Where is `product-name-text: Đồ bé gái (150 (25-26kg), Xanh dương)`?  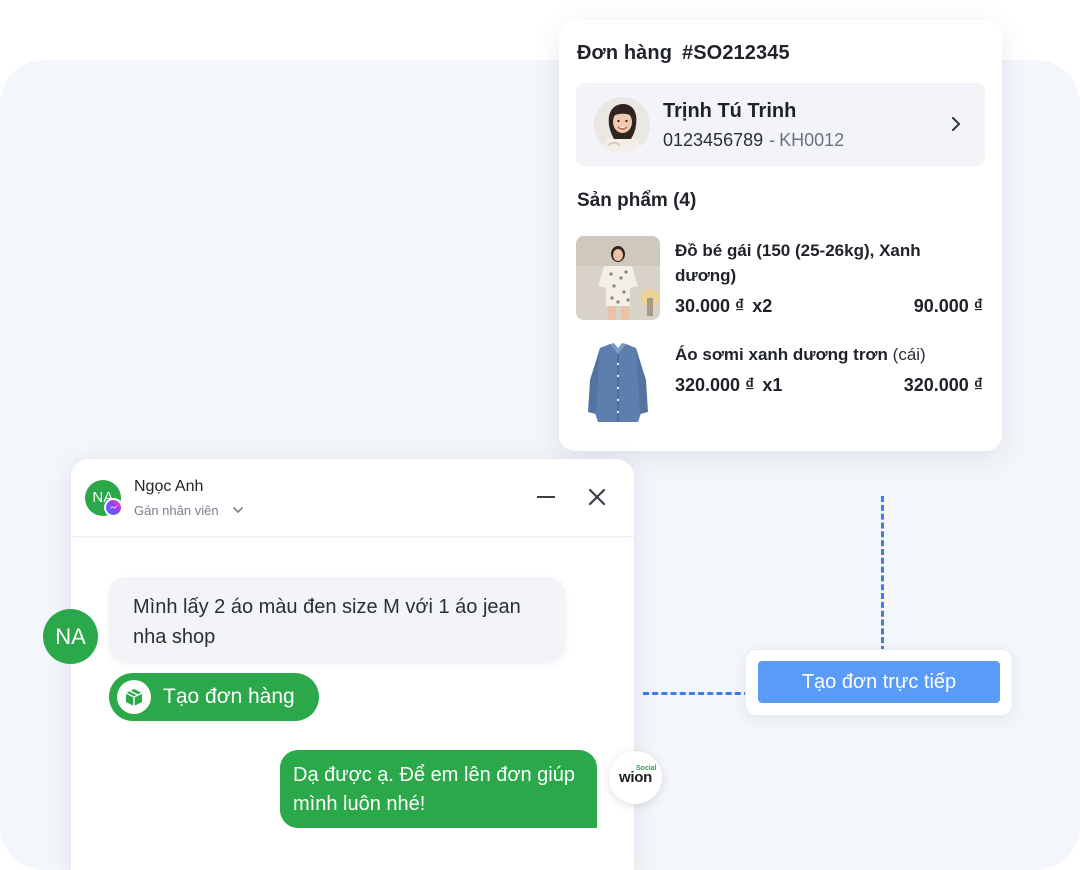
product-name-text: Đồ bé gái (150 (25-26kg), Xanh dương) is located at coordinates (798, 263).